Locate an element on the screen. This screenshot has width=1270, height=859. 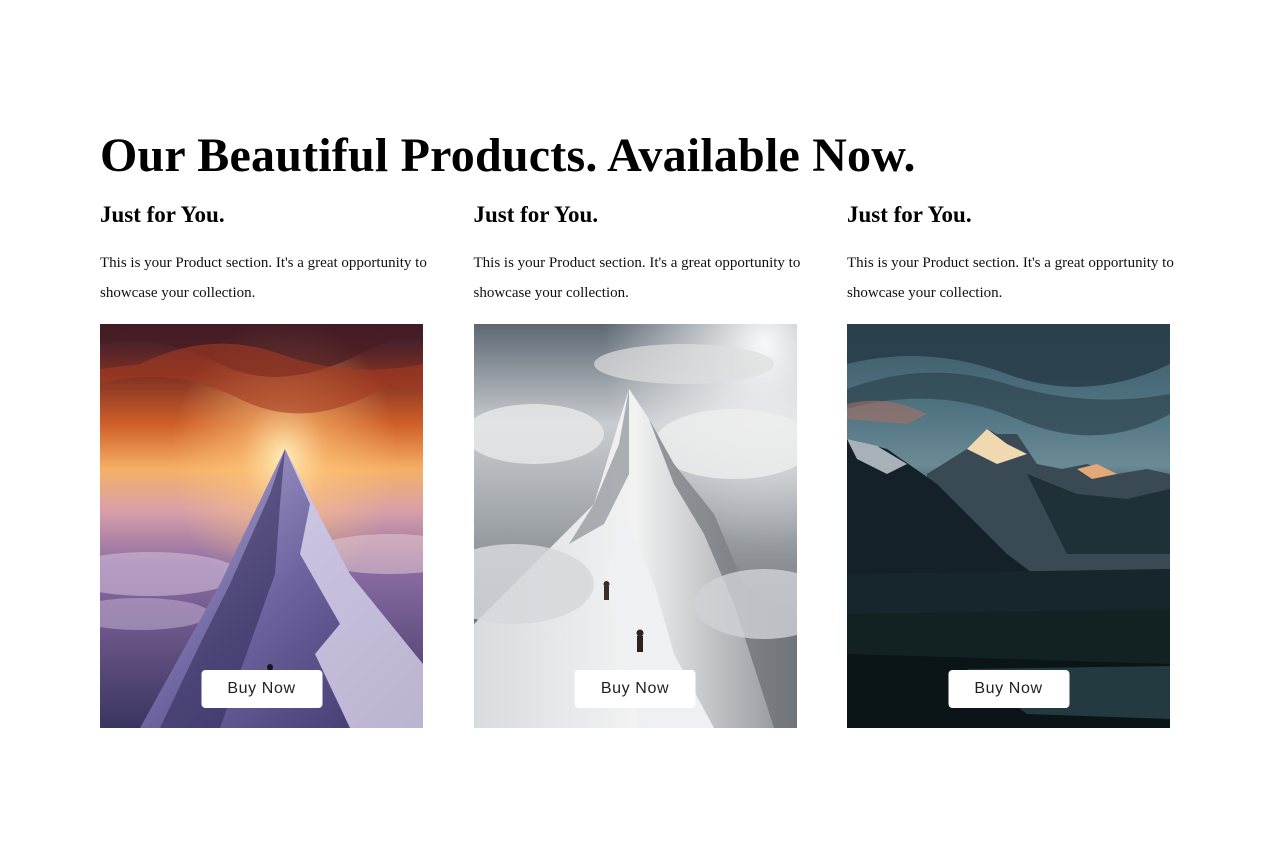
alpine-valley-image is located at coordinates (1008, 526).